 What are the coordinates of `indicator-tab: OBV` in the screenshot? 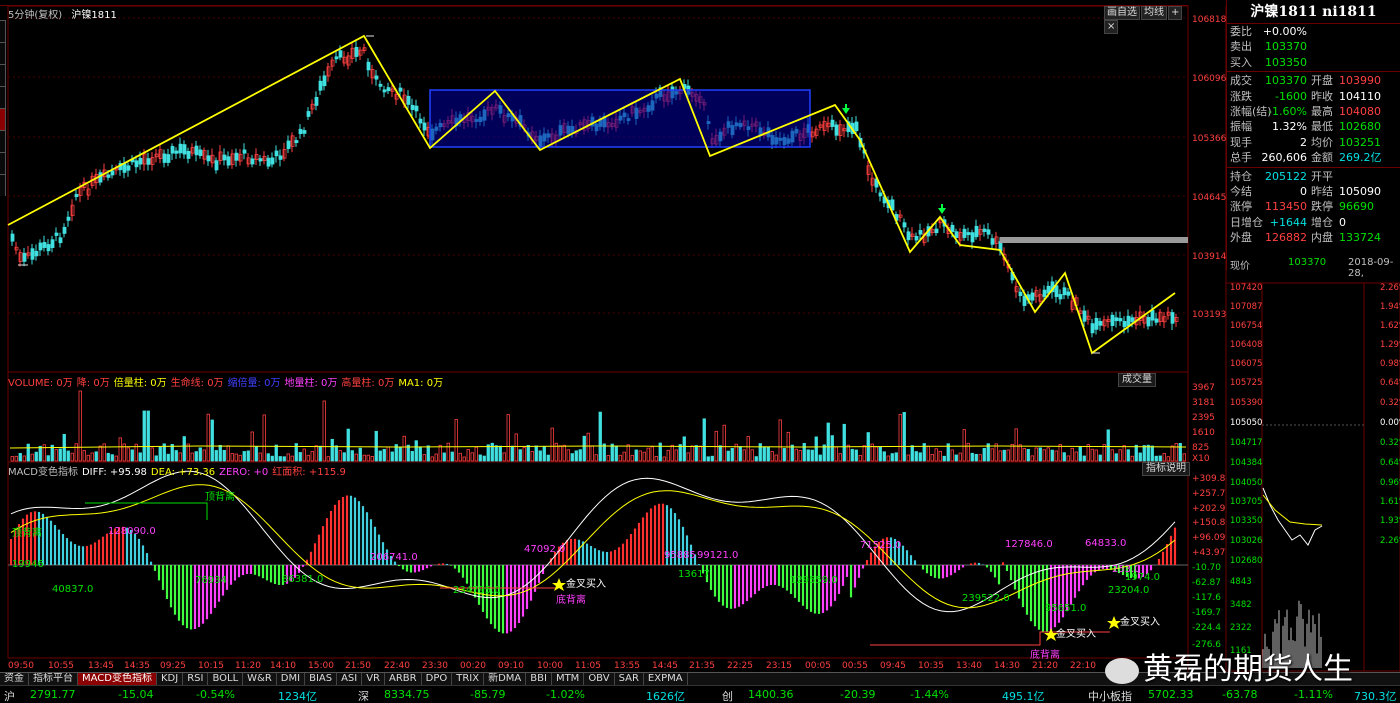 It's located at (599, 679).